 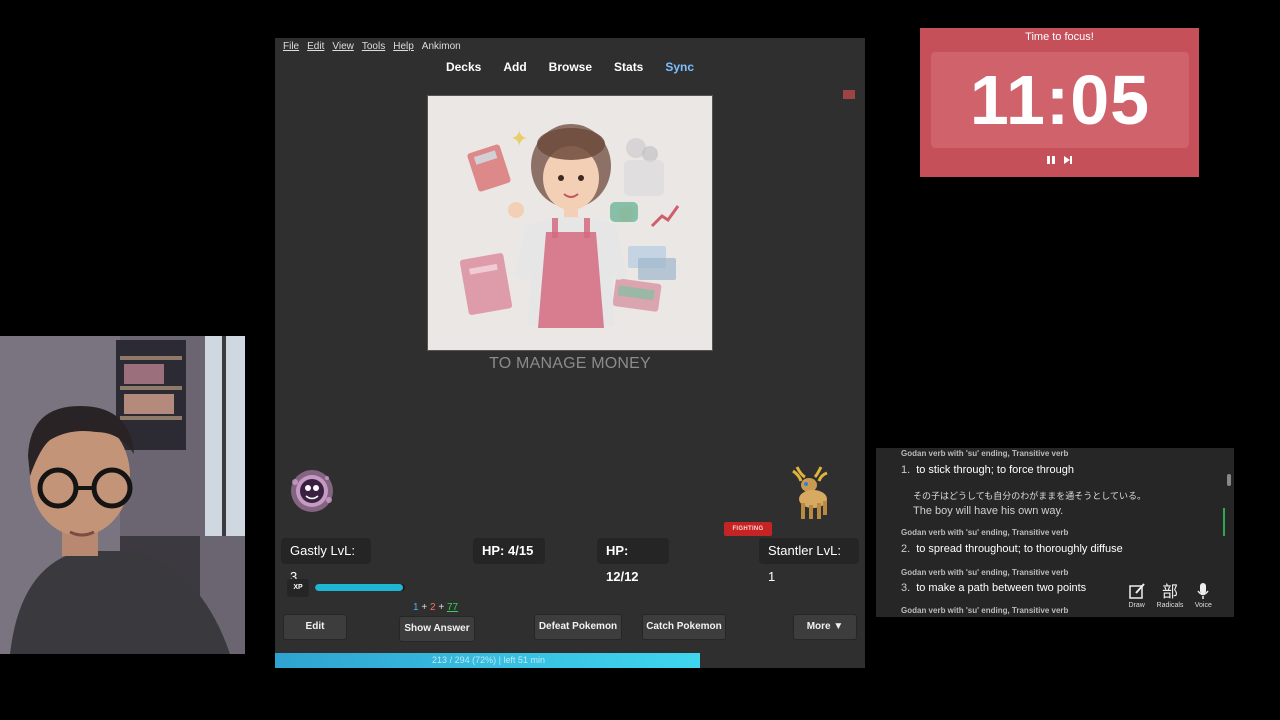 What do you see at coordinates (343, 48) in the screenshot?
I see `menu-view: View` at bounding box center [343, 48].